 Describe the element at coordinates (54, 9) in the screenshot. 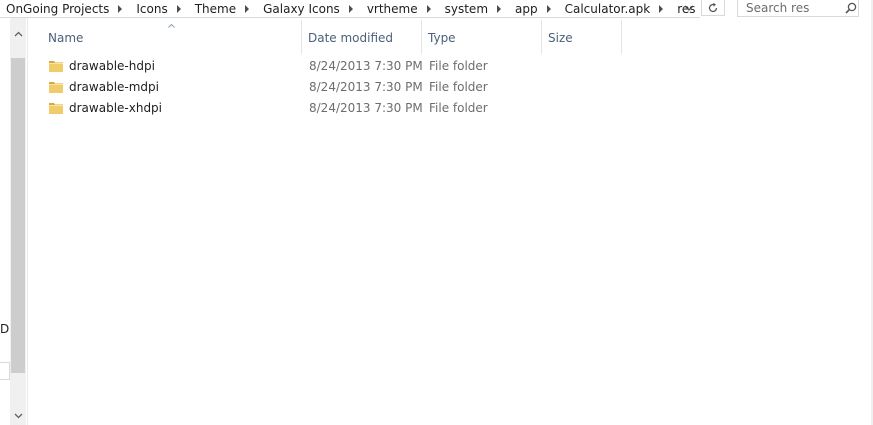

I see `breadcrumb-item: OnGoing Projects` at that location.